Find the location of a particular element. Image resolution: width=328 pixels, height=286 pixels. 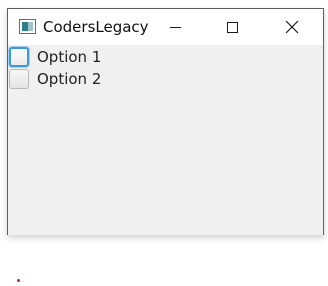

checkbox-label: Option 1 is located at coordinates (69, 57).